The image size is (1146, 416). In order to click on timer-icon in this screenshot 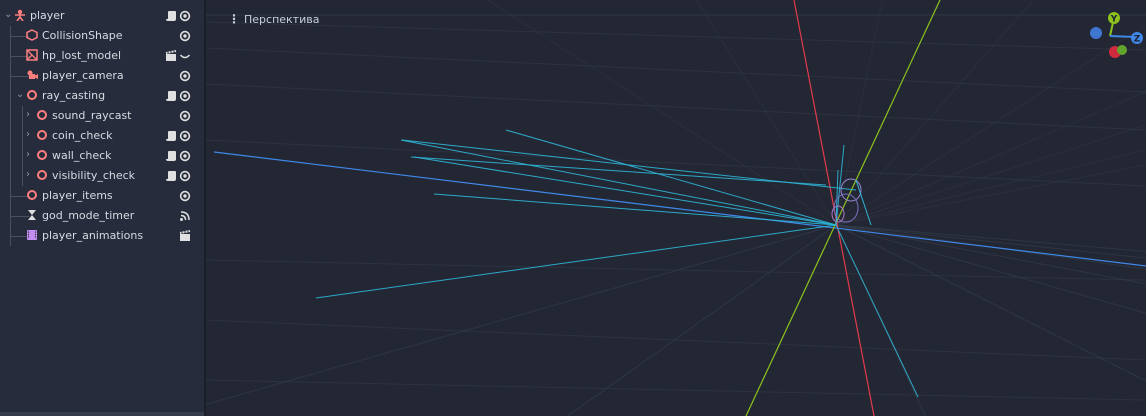, I will do `click(32, 215)`.